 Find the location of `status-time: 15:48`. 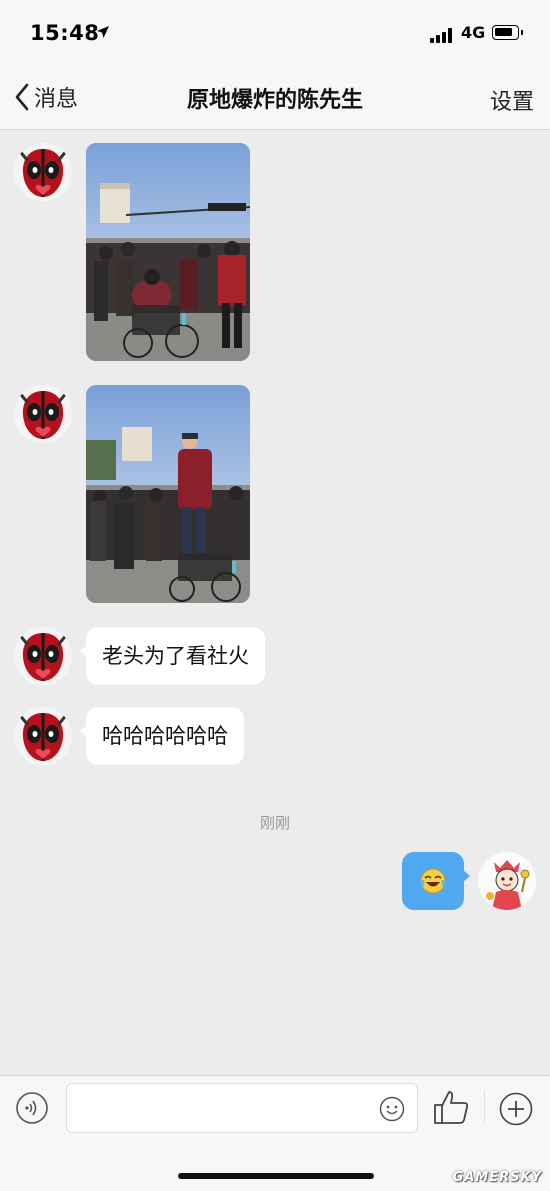

status-time: 15:48 is located at coordinates (65, 33).